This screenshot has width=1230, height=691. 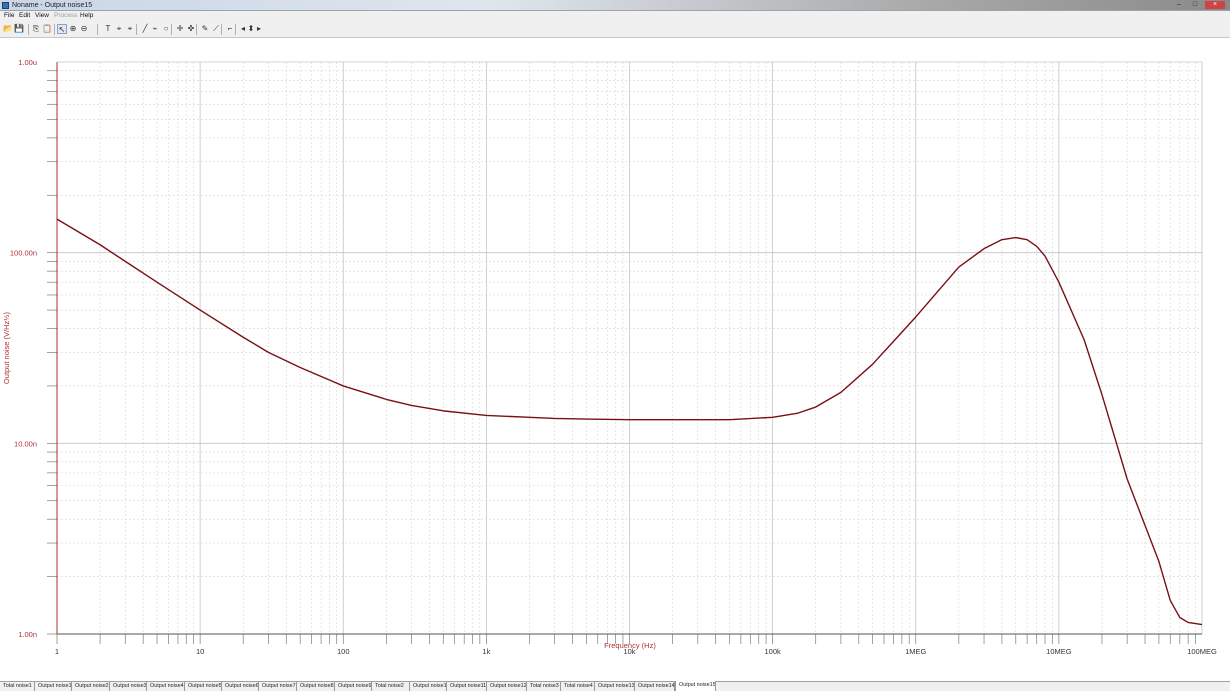 I want to click on ellipse-icon: ○, so click(x=166, y=29).